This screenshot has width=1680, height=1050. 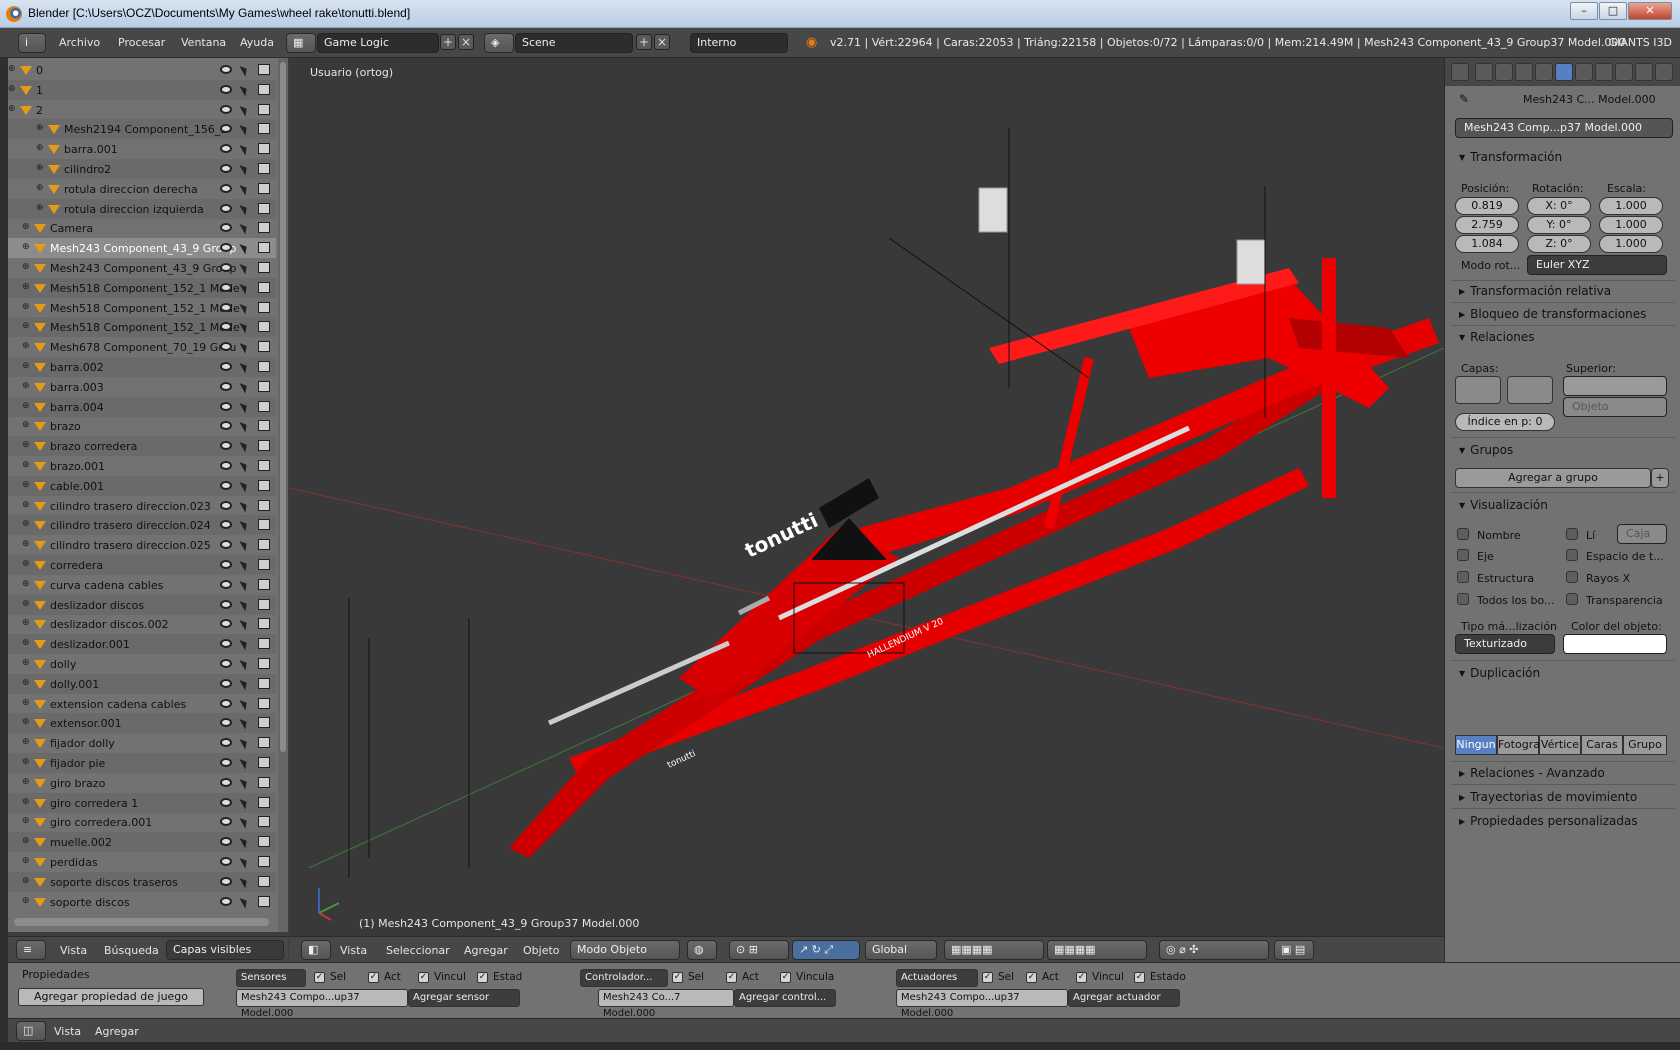 What do you see at coordinates (1664, 72) in the screenshot?
I see `texture-tab-icon` at bounding box center [1664, 72].